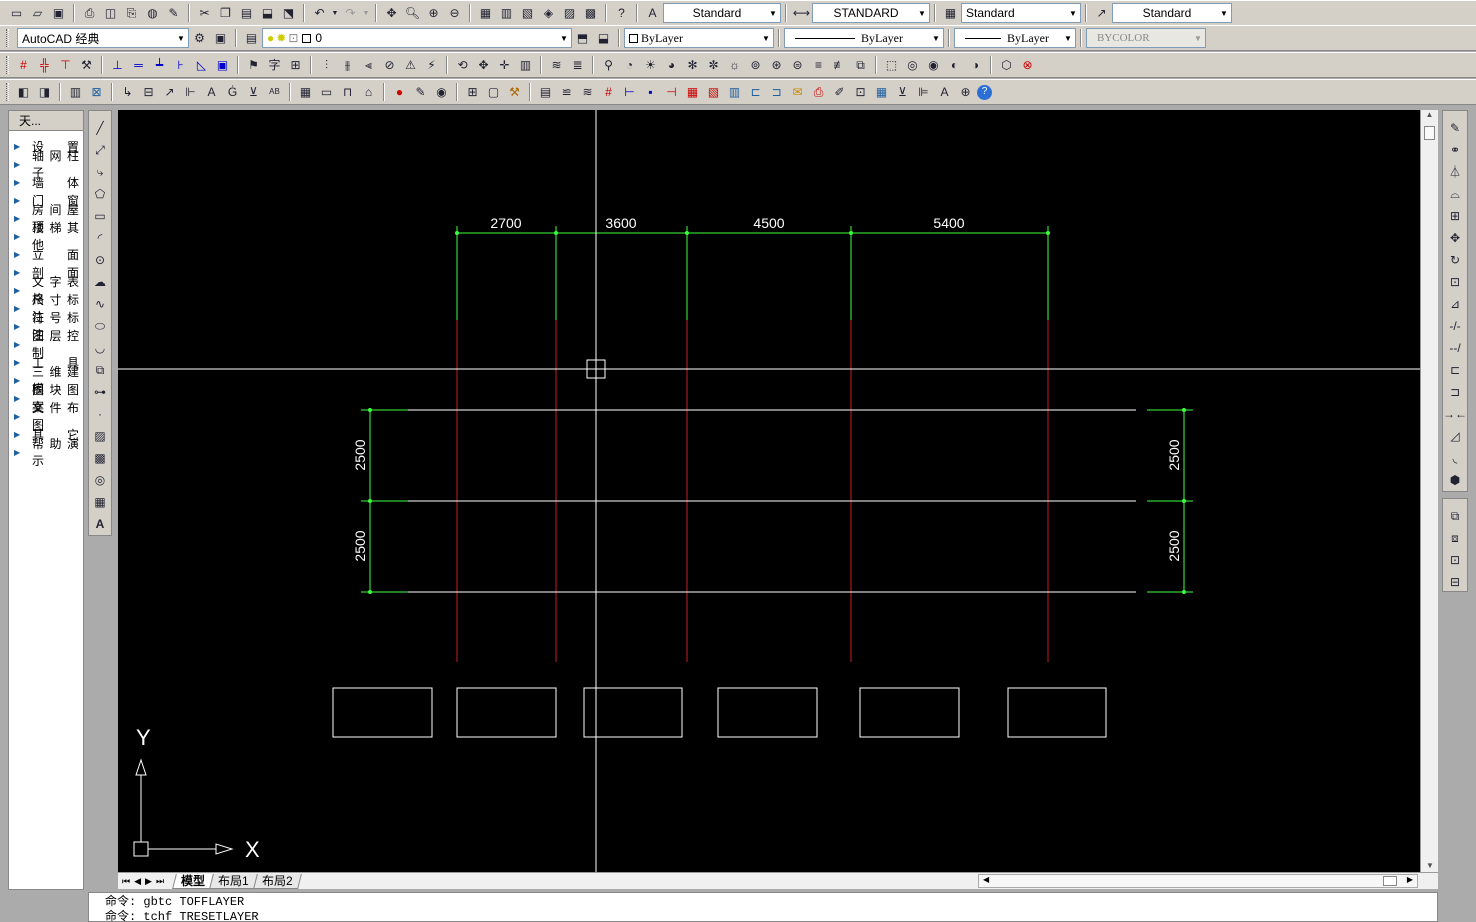 The width and height of the screenshot is (1476, 922). Describe the element at coordinates (58, 13) in the screenshot. I see `save-icon: ▣` at that location.